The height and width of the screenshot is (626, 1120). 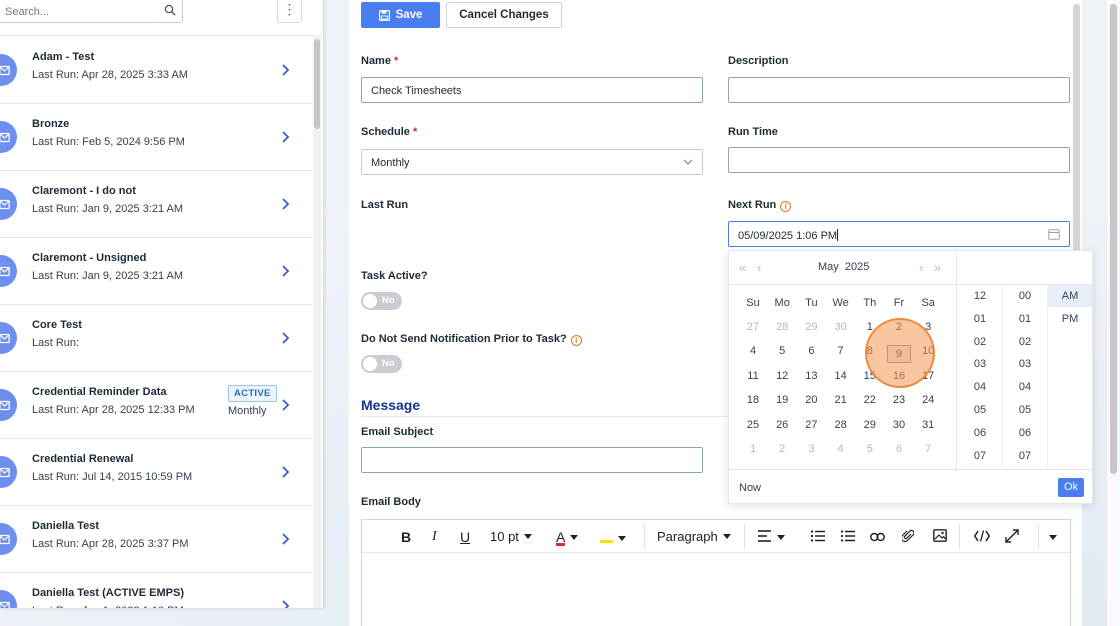 I want to click on minute-option: 03, so click(x=1025, y=364).